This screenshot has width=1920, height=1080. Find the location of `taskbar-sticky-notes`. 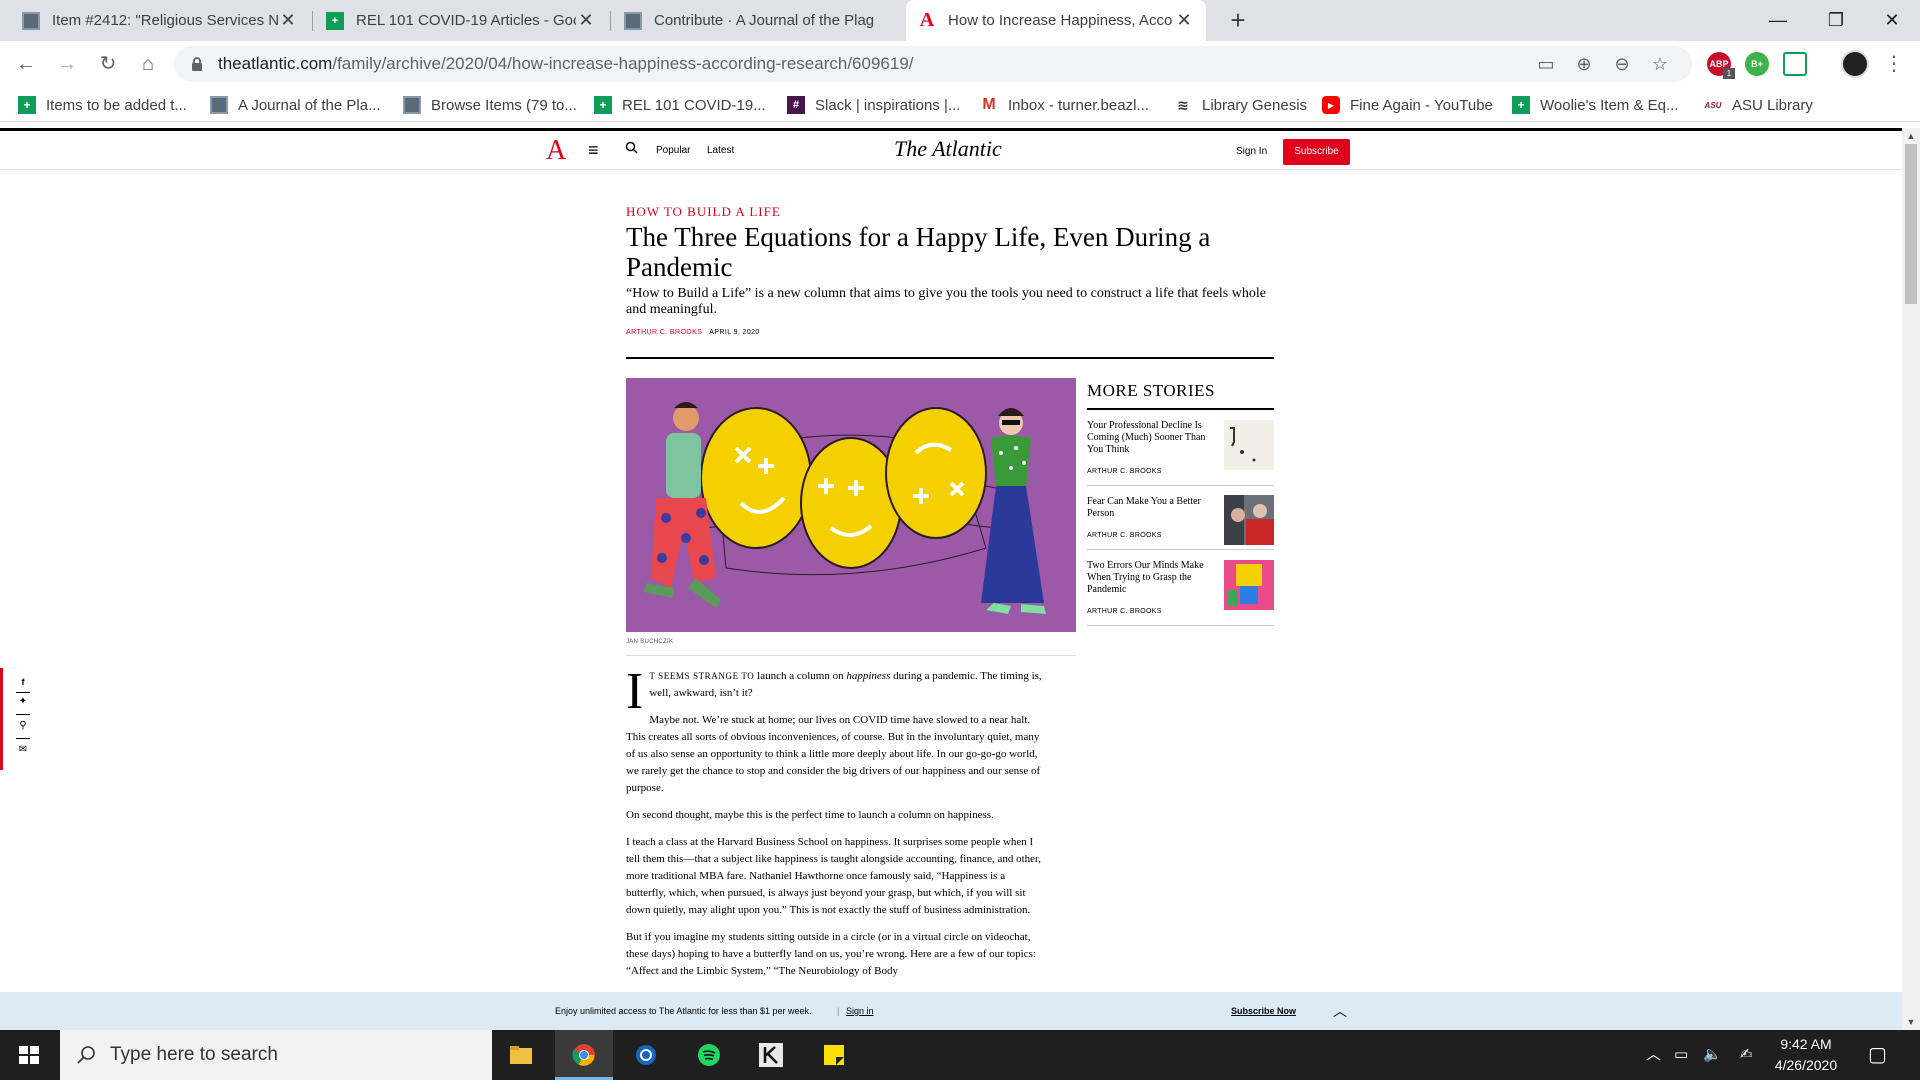

taskbar-sticky-notes is located at coordinates (834, 1055).